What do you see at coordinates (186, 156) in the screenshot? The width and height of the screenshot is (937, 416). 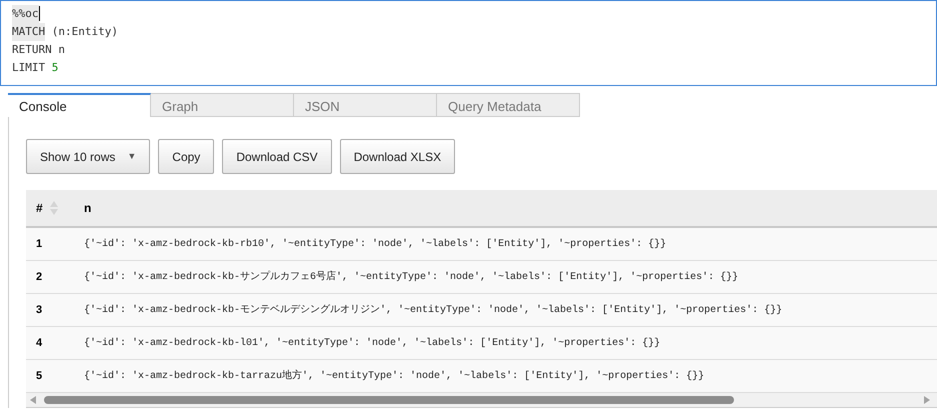 I see `toolbar-button: Copy` at bounding box center [186, 156].